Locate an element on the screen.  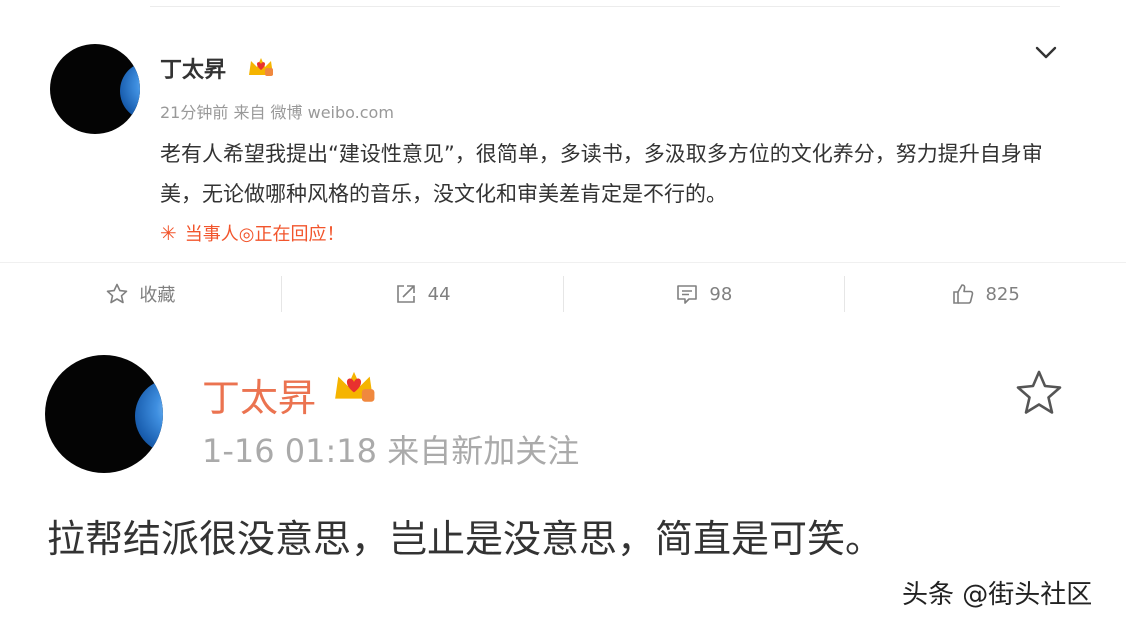
share-icon is located at coordinates (405, 294).